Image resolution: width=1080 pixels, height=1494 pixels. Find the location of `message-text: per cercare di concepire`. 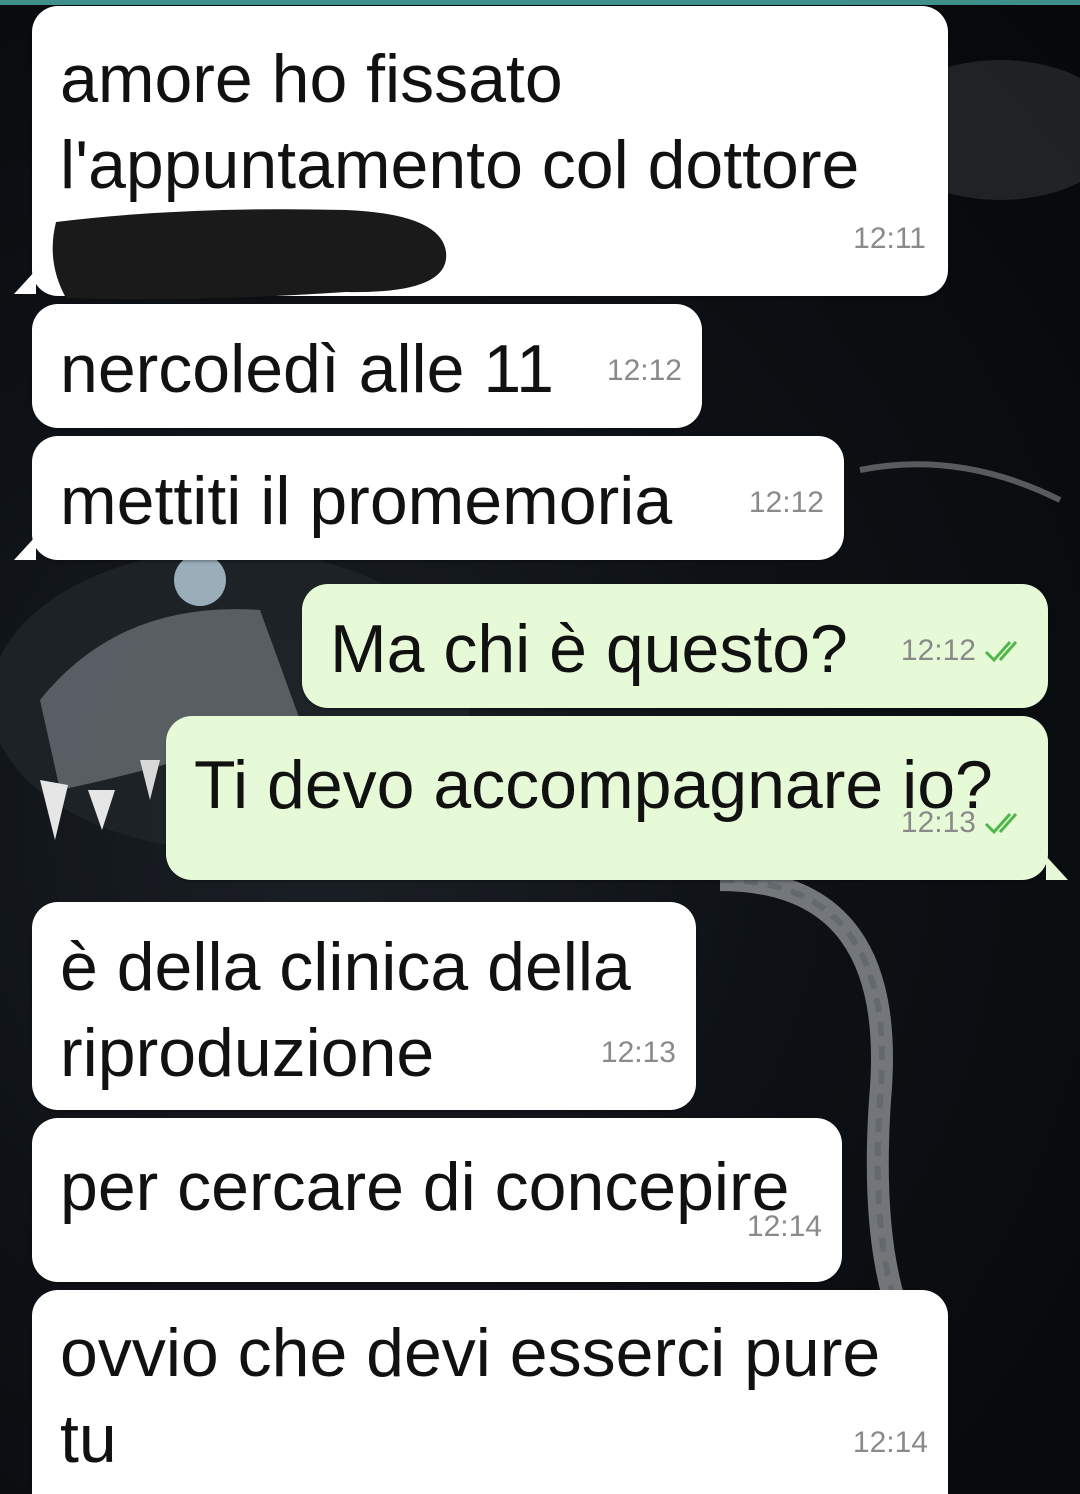

message-text: per cercare di concepire is located at coordinates (424, 1187).